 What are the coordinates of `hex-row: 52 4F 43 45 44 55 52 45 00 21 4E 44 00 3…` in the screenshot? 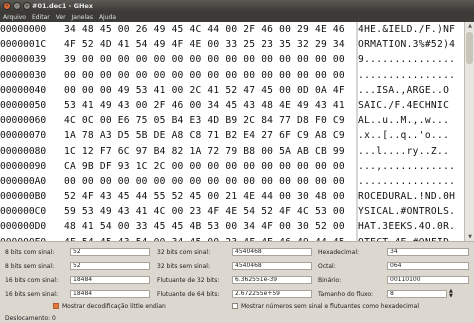 It's located at (210, 196).